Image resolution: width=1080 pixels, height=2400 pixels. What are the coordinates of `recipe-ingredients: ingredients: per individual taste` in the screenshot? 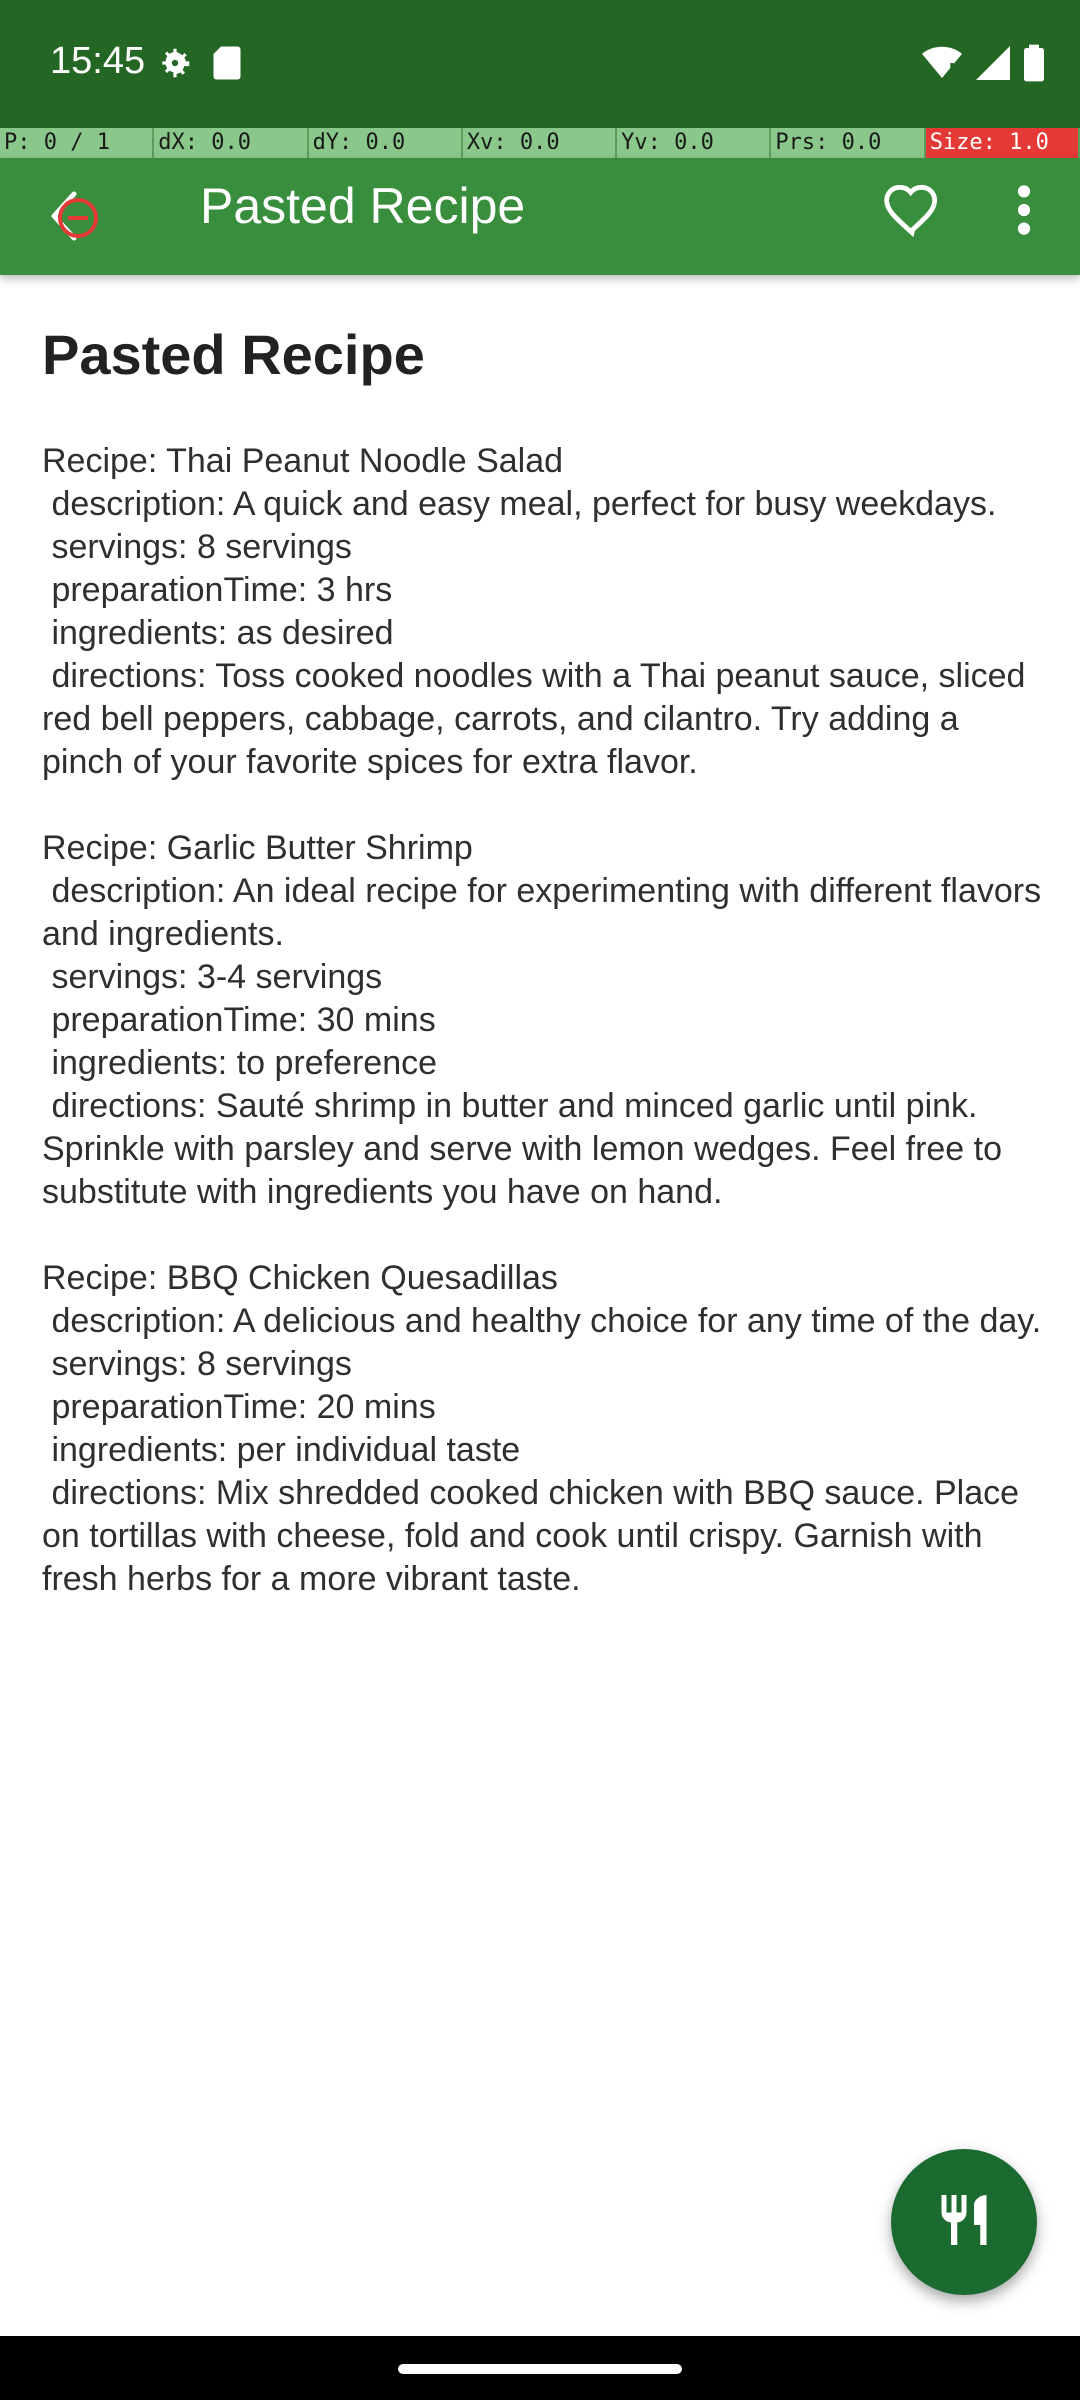 It's located at (281, 1450).